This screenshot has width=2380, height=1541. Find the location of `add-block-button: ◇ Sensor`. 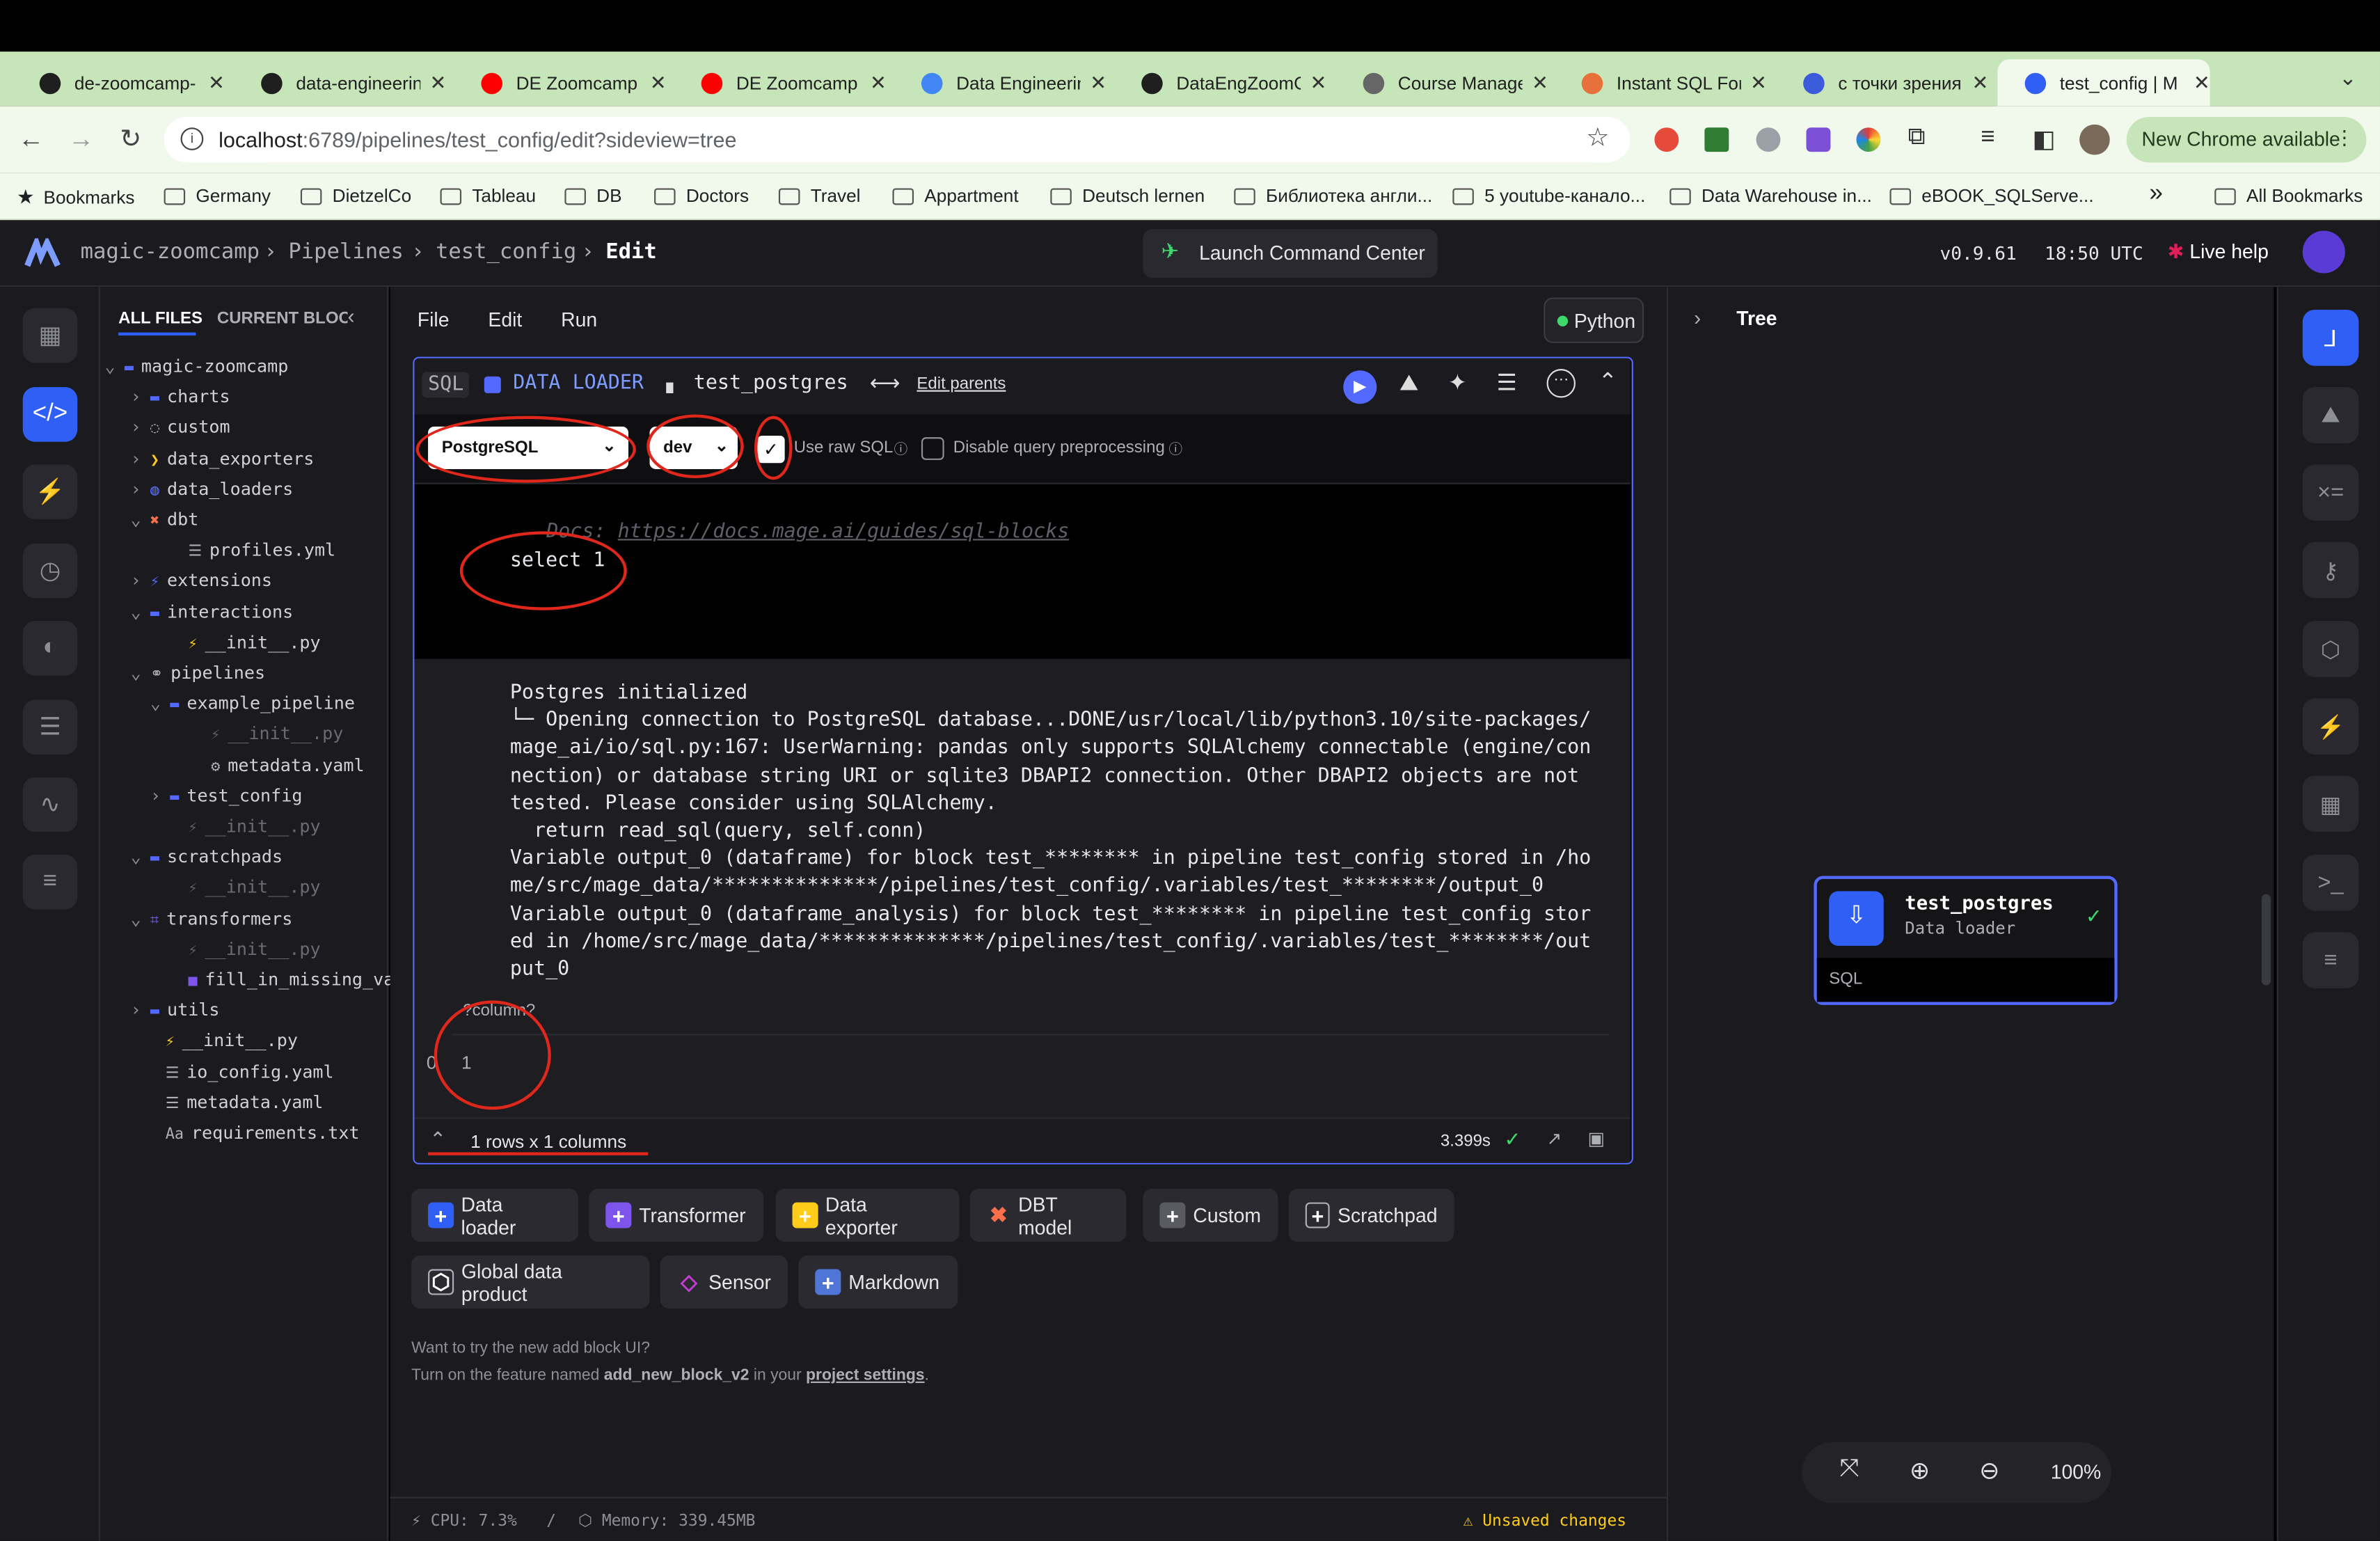

add-block-button: ◇ Sensor is located at coordinates (724, 1282).